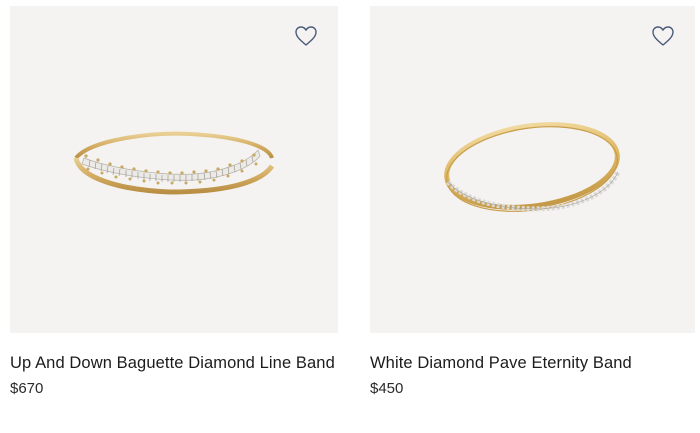 The width and height of the screenshot is (700, 433). I want to click on baguette-diamond-ring-image, so click(174, 163).